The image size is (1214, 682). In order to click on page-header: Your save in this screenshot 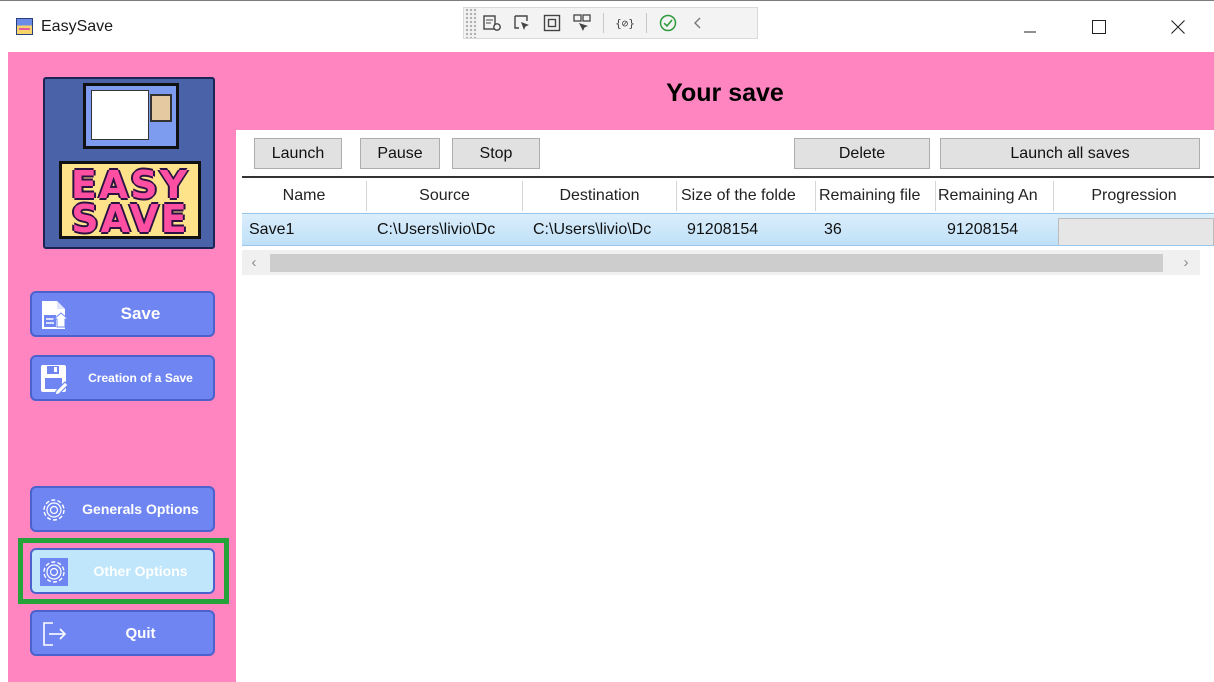, I will do `click(725, 91)`.